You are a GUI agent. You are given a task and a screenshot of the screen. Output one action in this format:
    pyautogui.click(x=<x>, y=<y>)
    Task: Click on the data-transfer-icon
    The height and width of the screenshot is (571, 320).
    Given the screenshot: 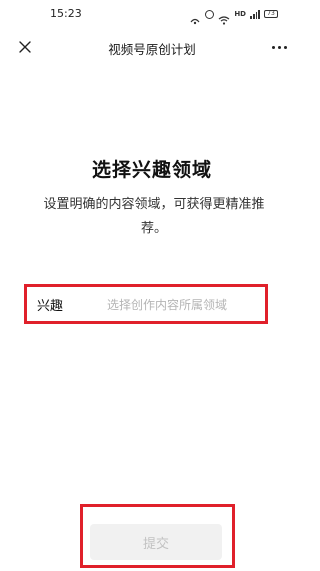 What is the action you would take?
    pyautogui.click(x=195, y=17)
    